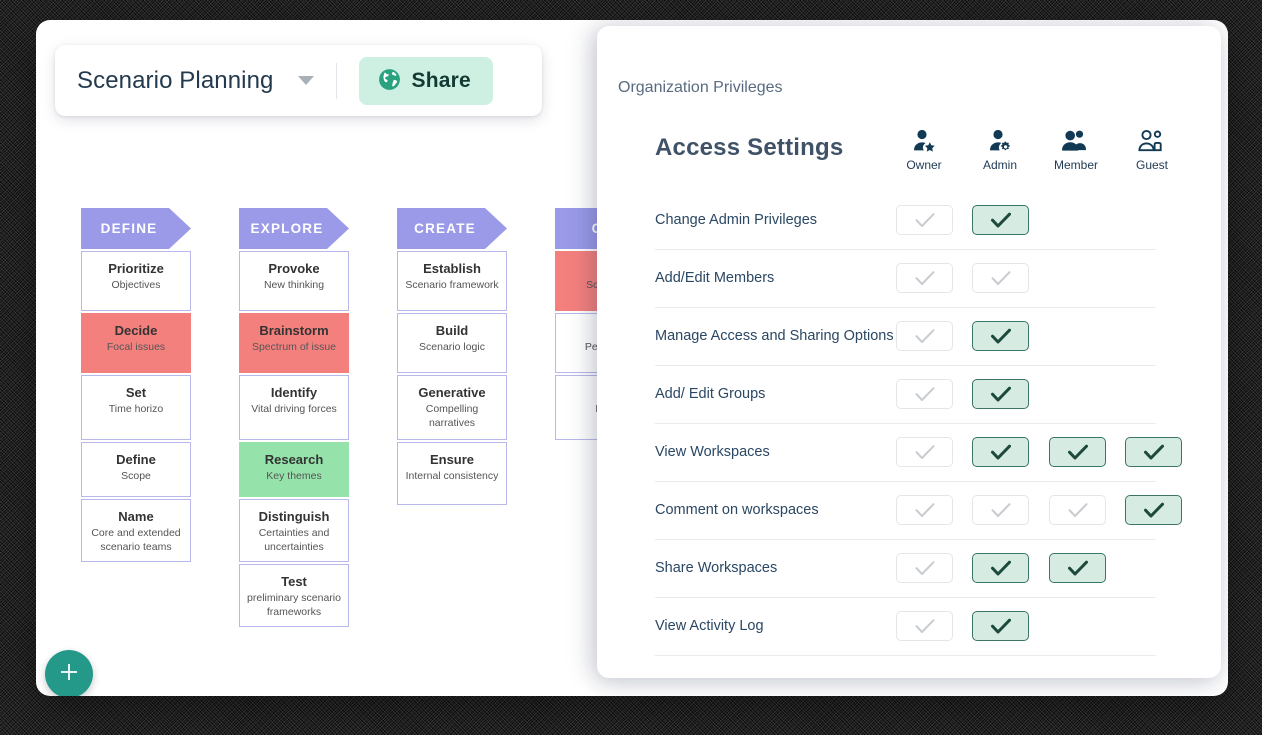  I want to click on flow-card: Brainstorm Spectrum of issue, so click(294, 343).